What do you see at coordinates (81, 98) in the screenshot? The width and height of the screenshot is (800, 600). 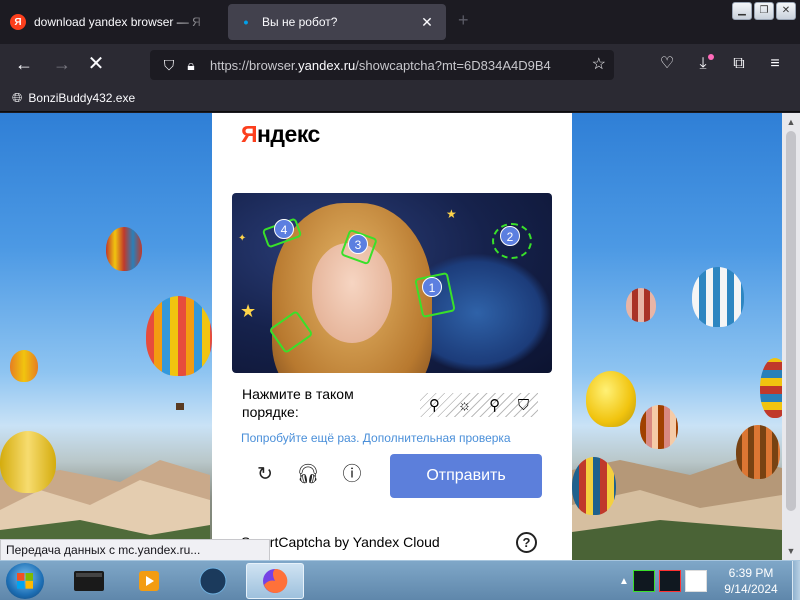 I see `bookmark-item: BonziBuddy432.exe` at bounding box center [81, 98].